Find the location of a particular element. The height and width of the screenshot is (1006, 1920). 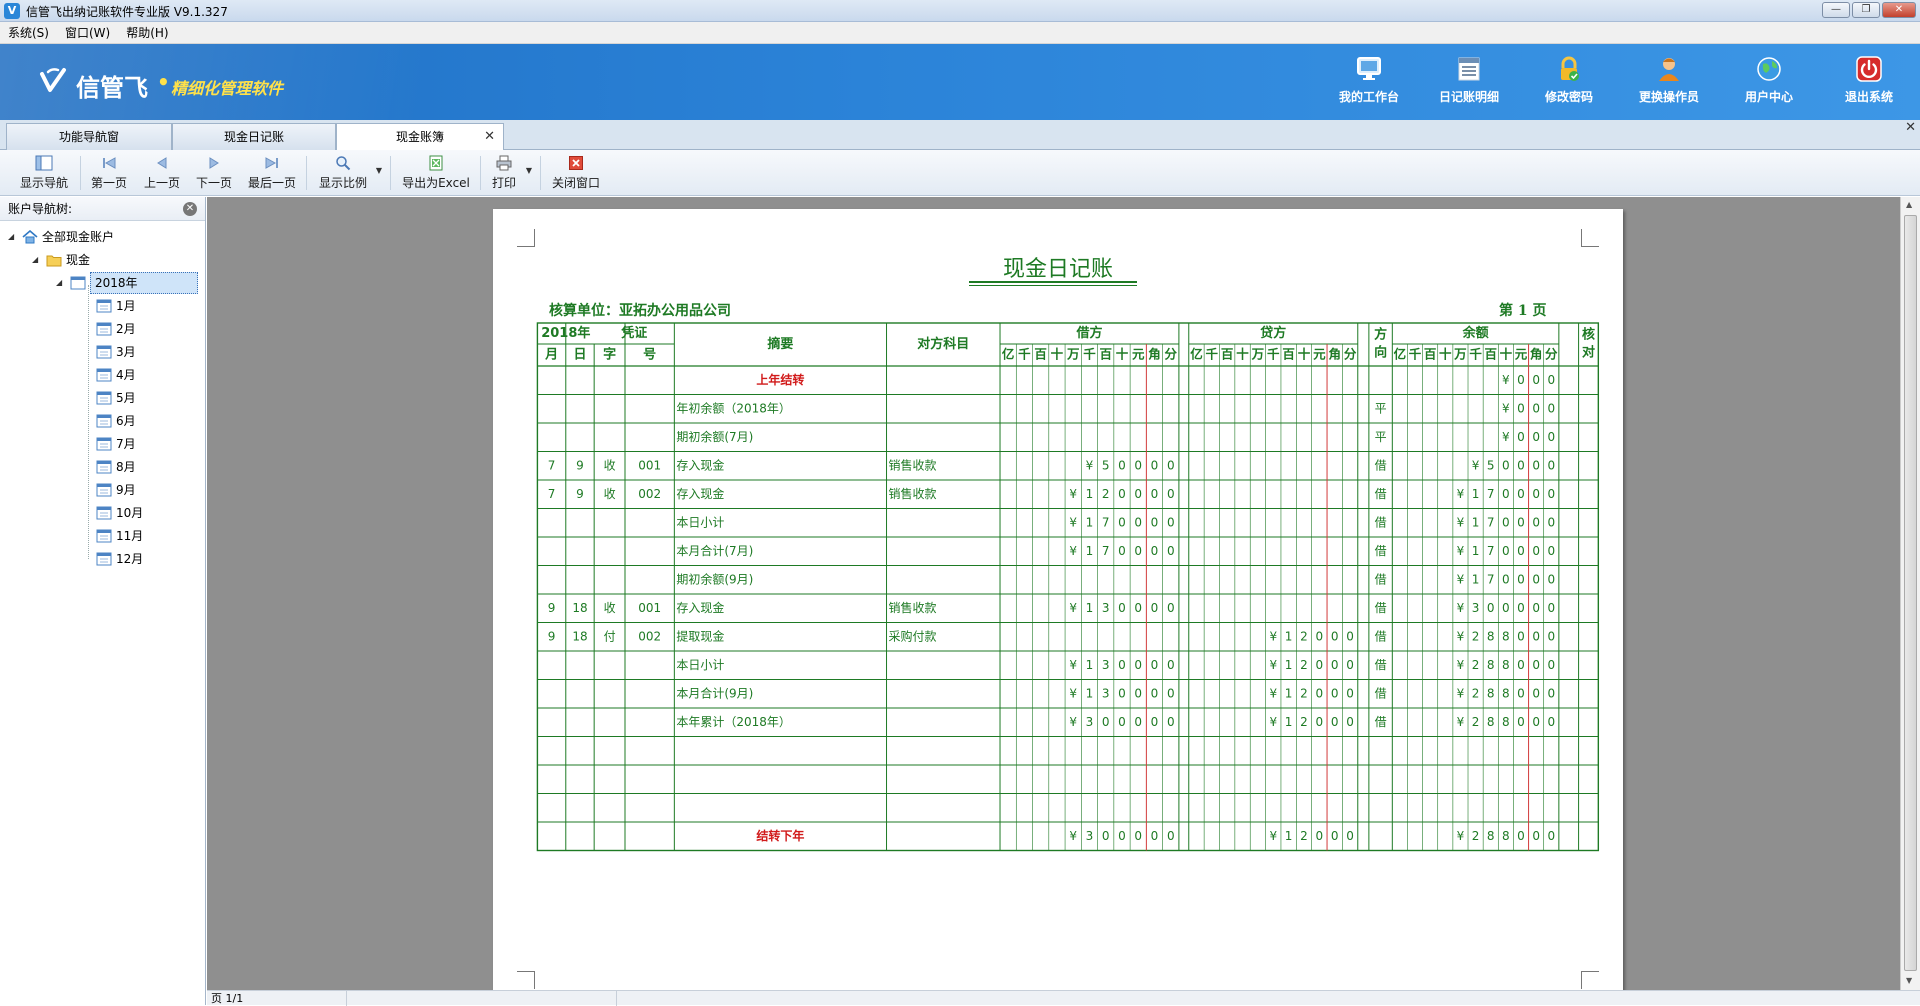

tree-node-all-accounts: ◢ 全部现金账户 is located at coordinates (61, 237).